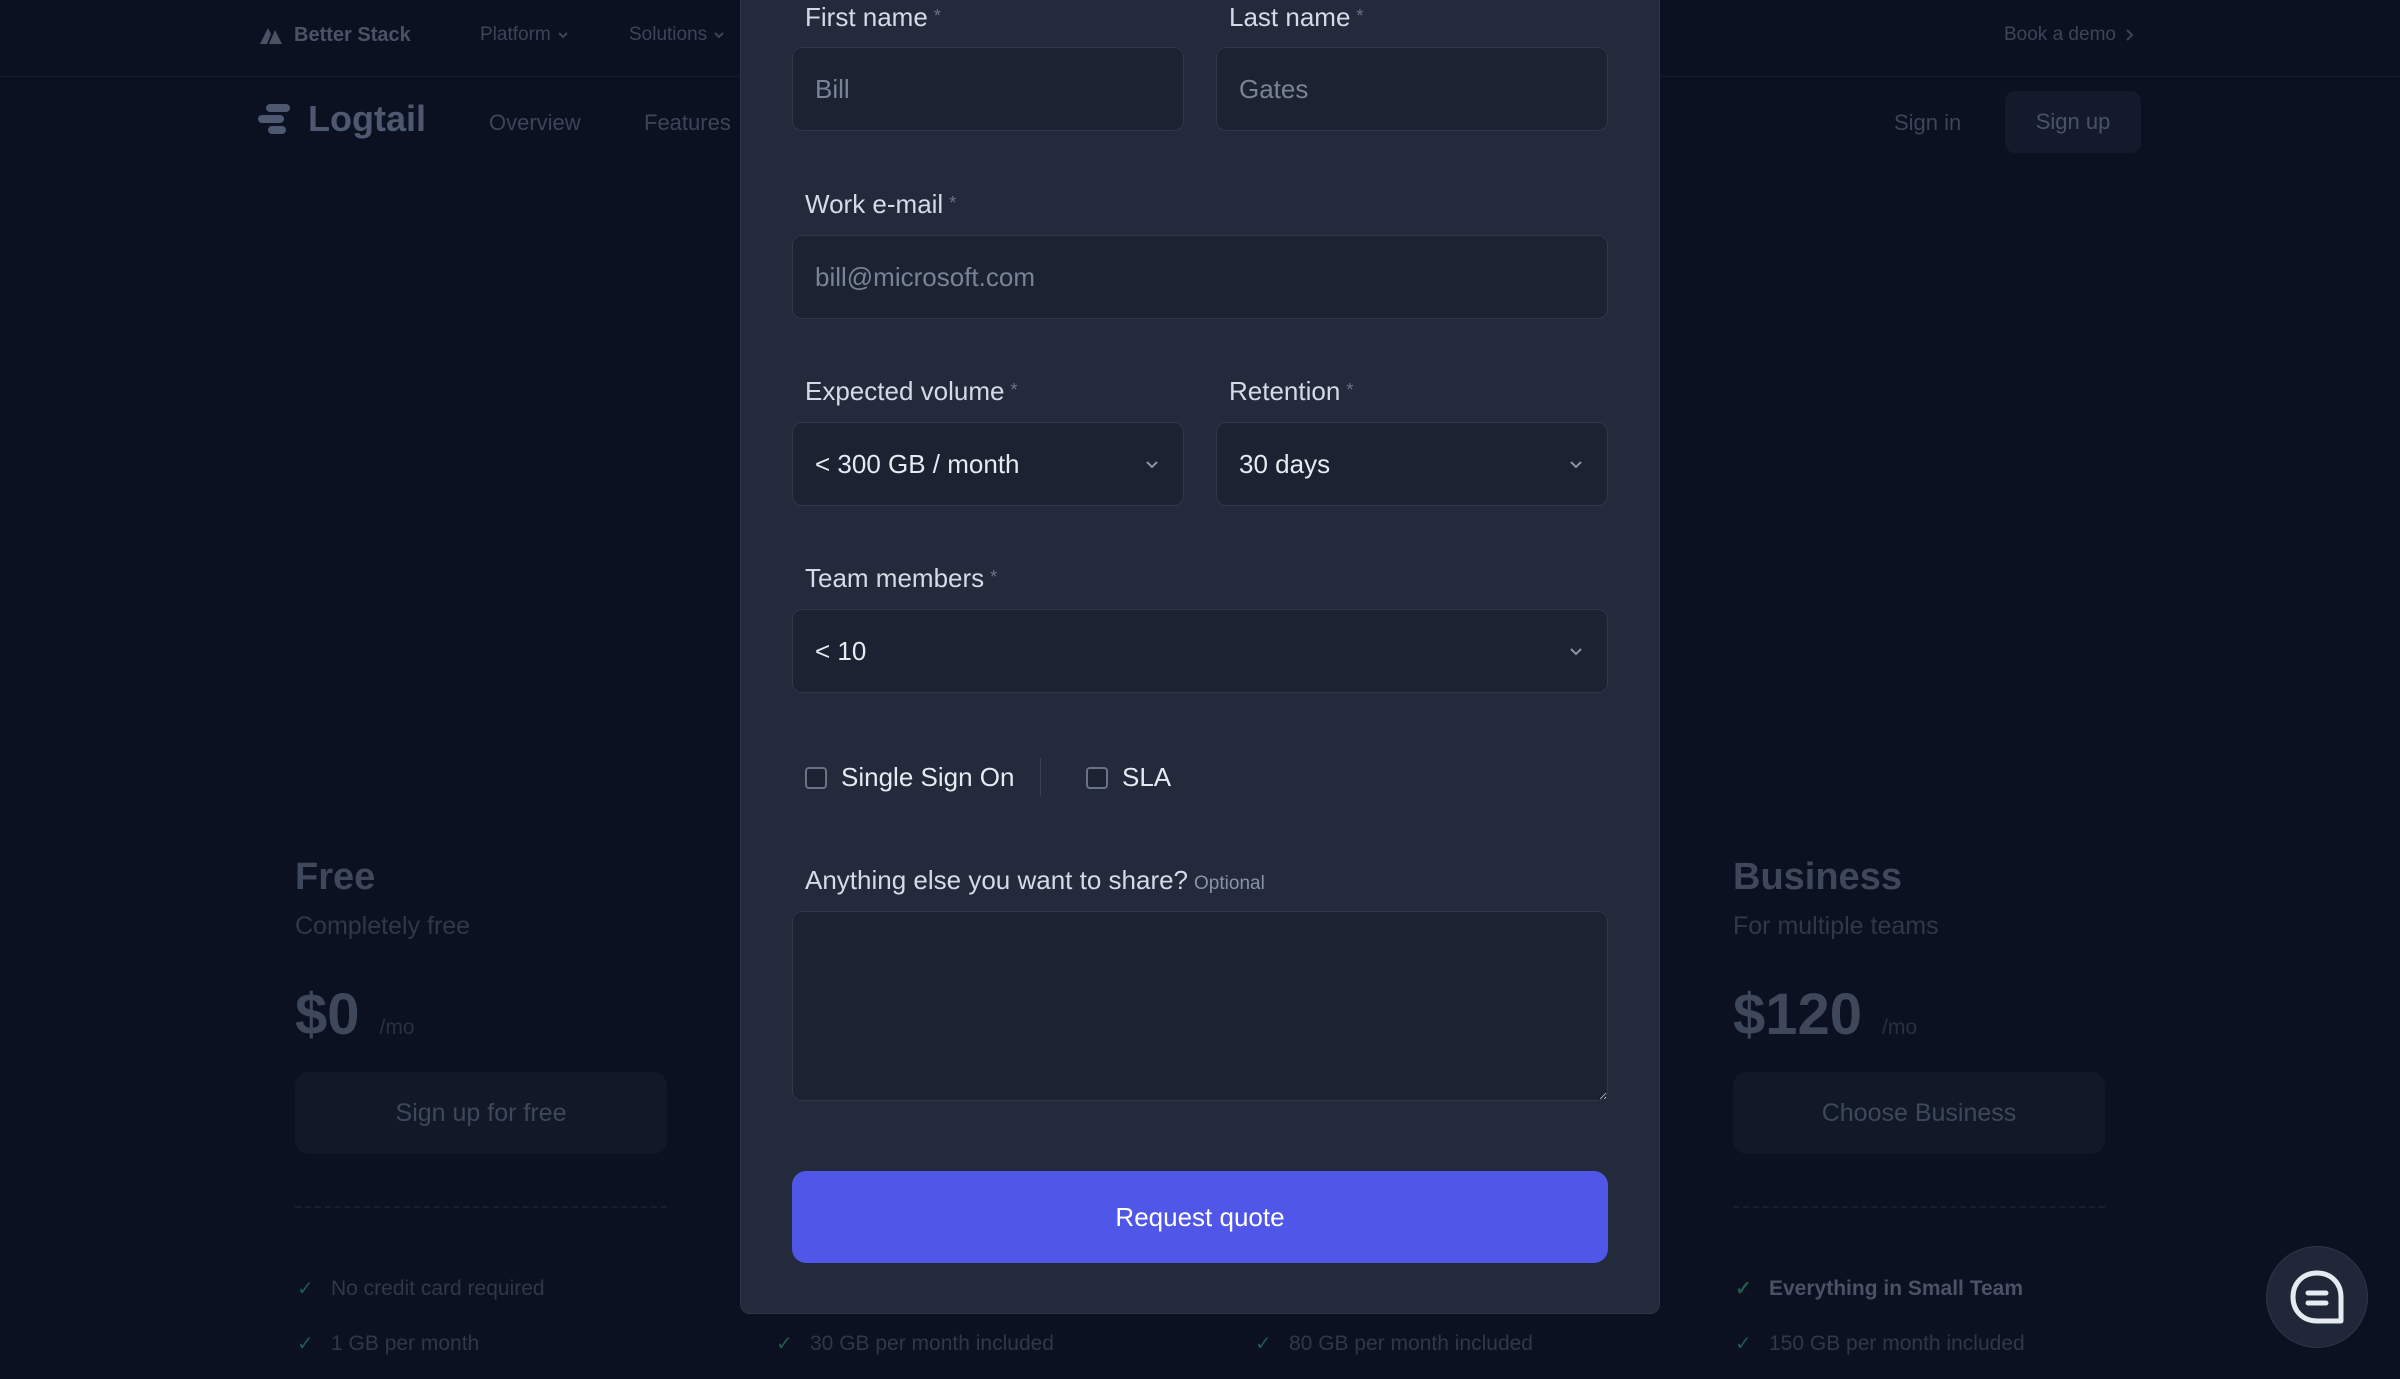  What do you see at coordinates (1200, 1006) in the screenshot?
I see `notes-textarea` at bounding box center [1200, 1006].